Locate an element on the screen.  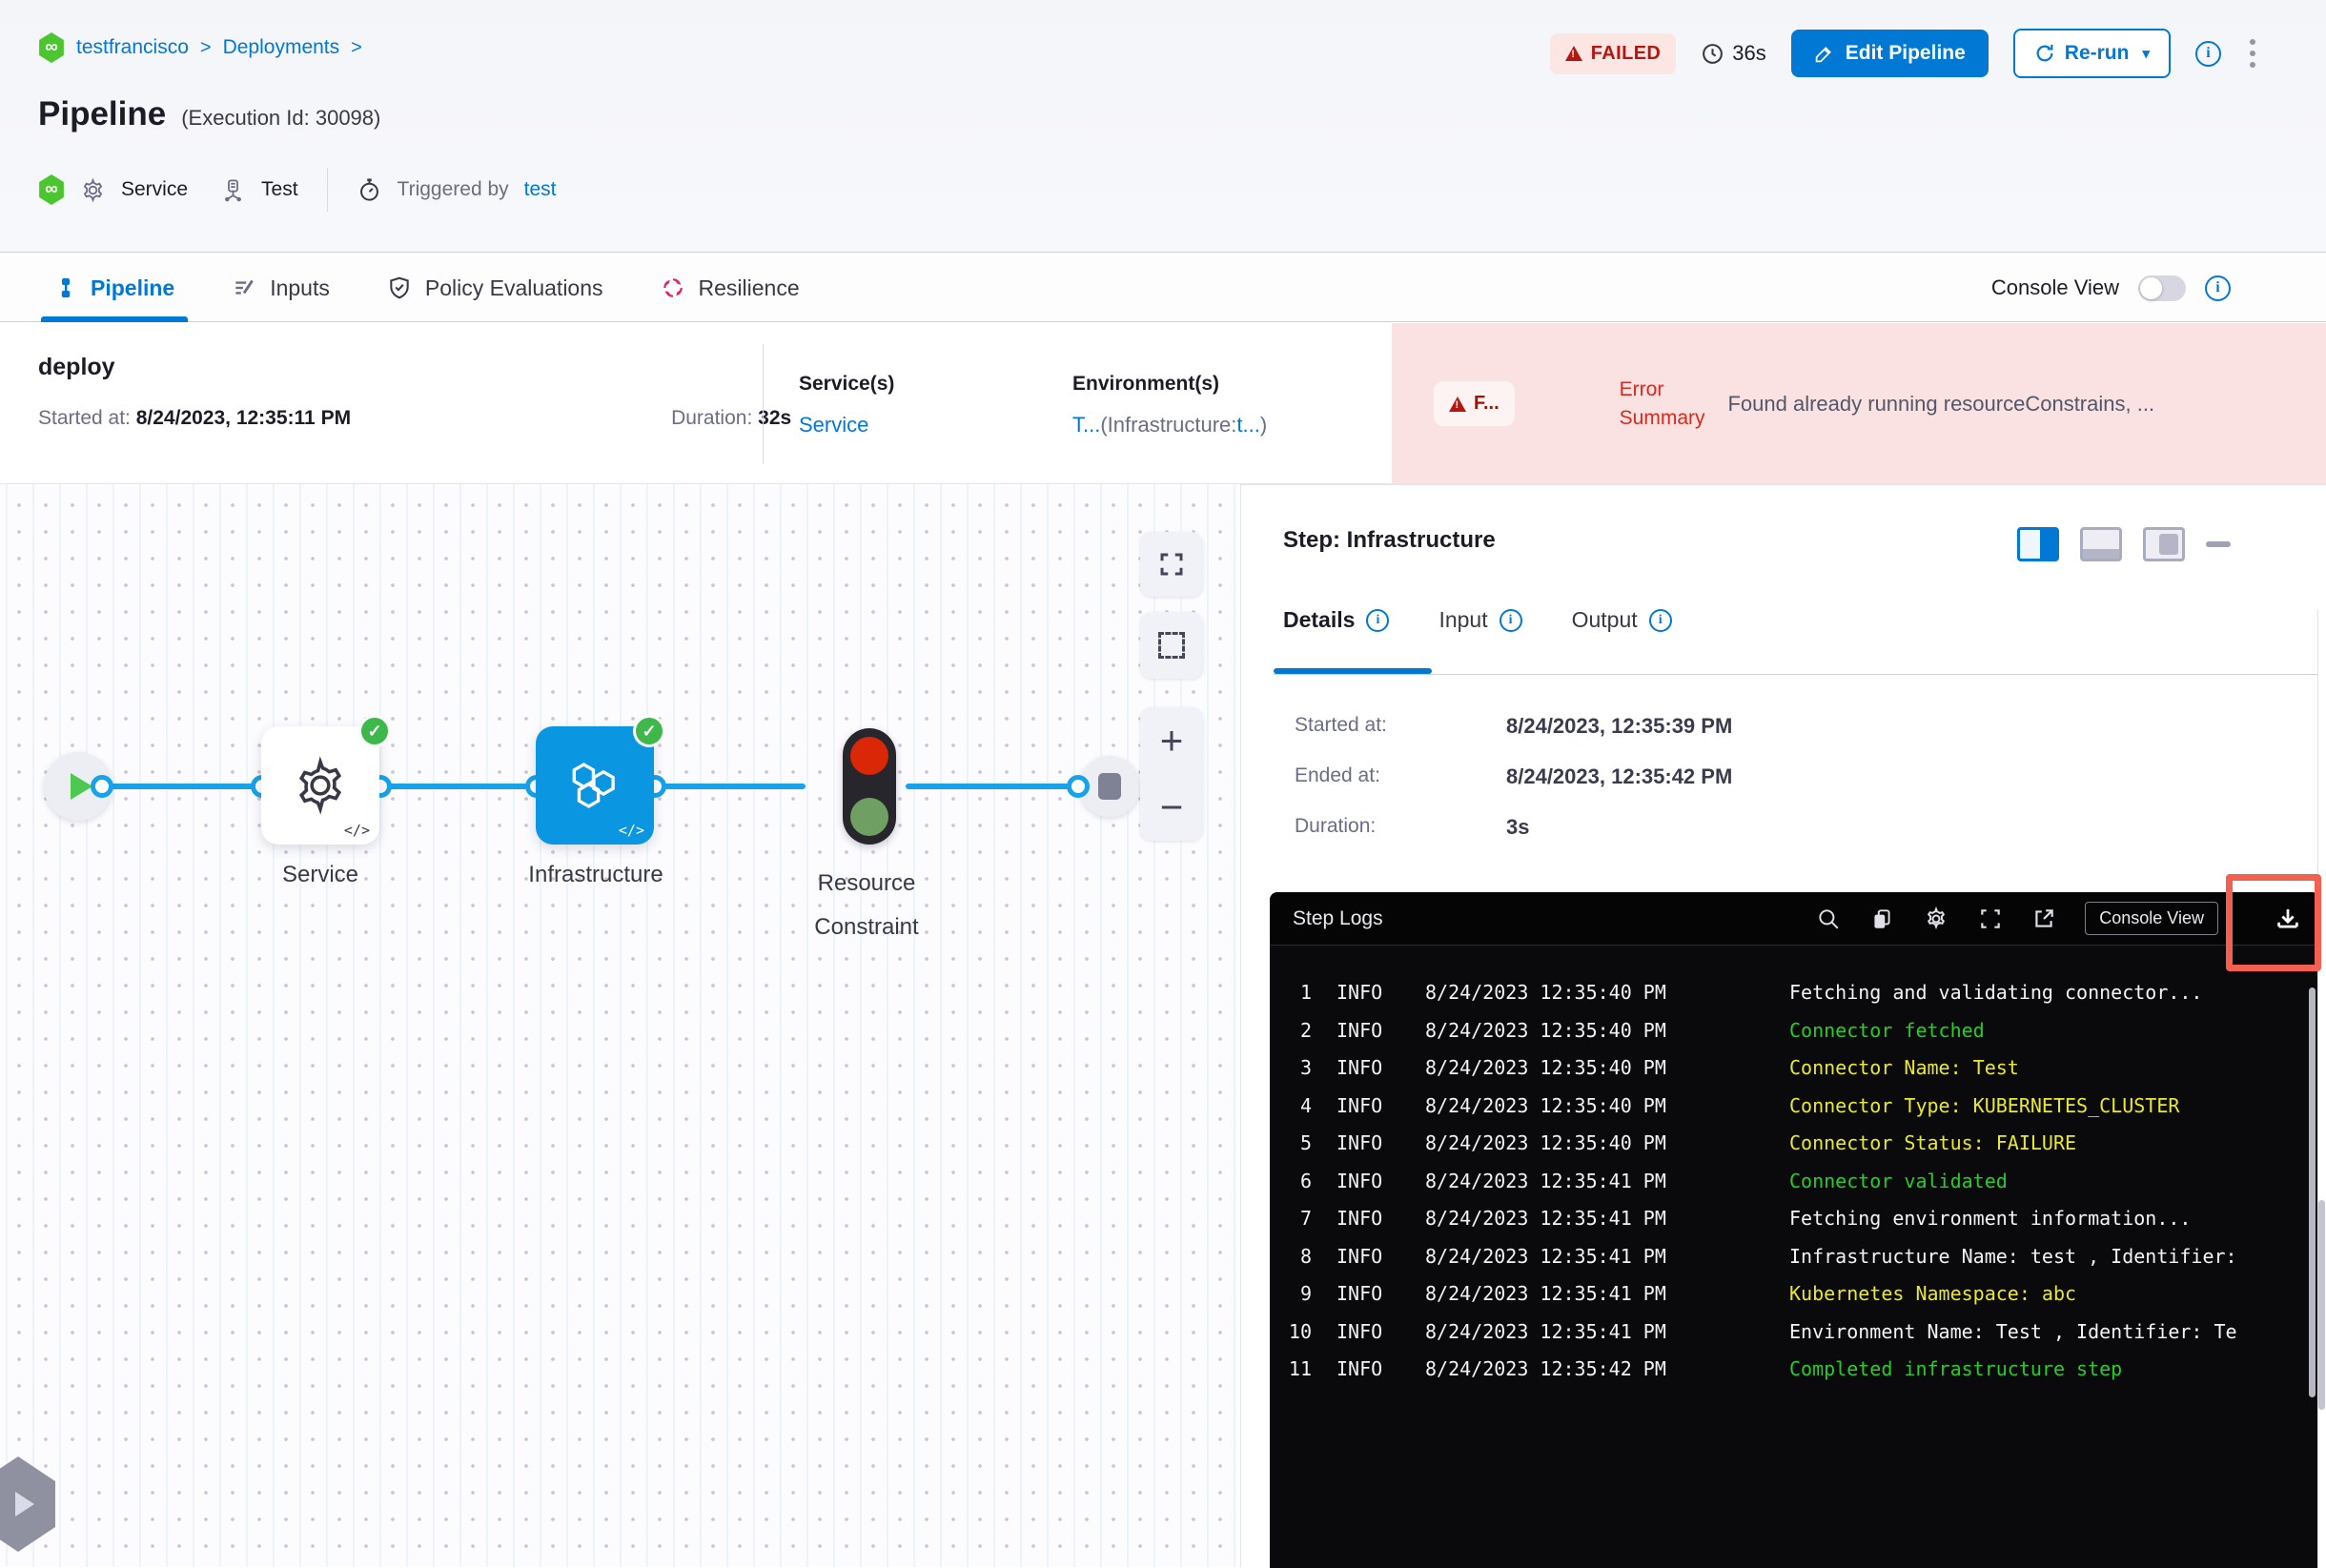
log-settings-icon is located at coordinates (1936, 919).